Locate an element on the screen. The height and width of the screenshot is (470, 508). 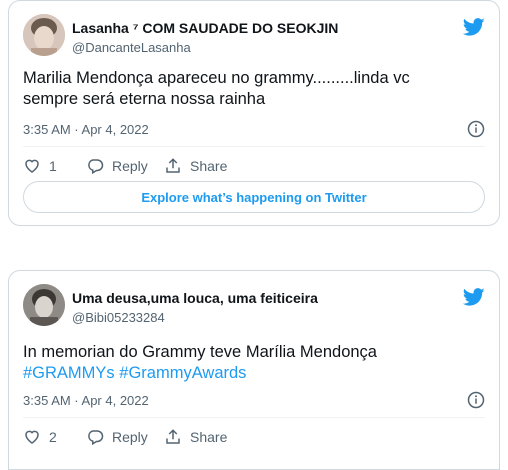
hashtag-link: #GRAMMYs is located at coordinates (69, 373).